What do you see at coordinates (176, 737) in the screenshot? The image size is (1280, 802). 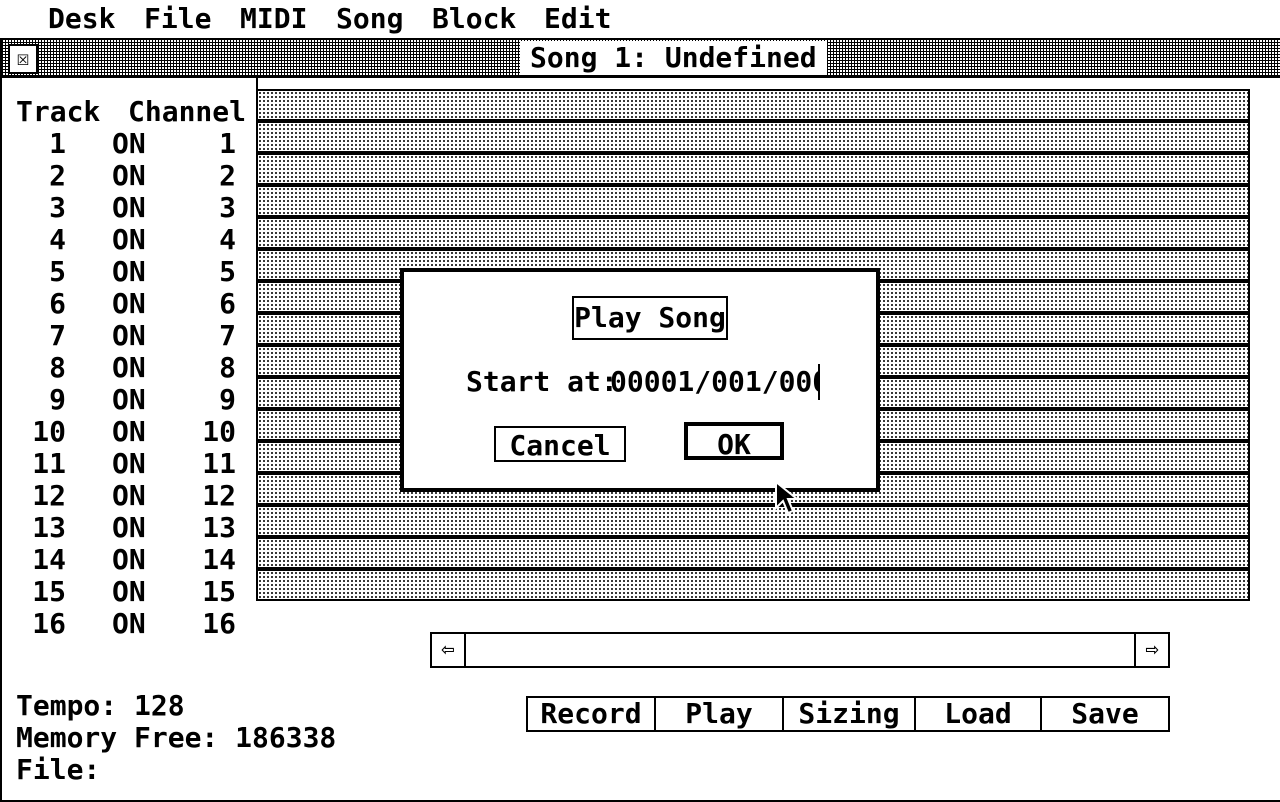 I see `memory-status: Memory Free: 186338` at bounding box center [176, 737].